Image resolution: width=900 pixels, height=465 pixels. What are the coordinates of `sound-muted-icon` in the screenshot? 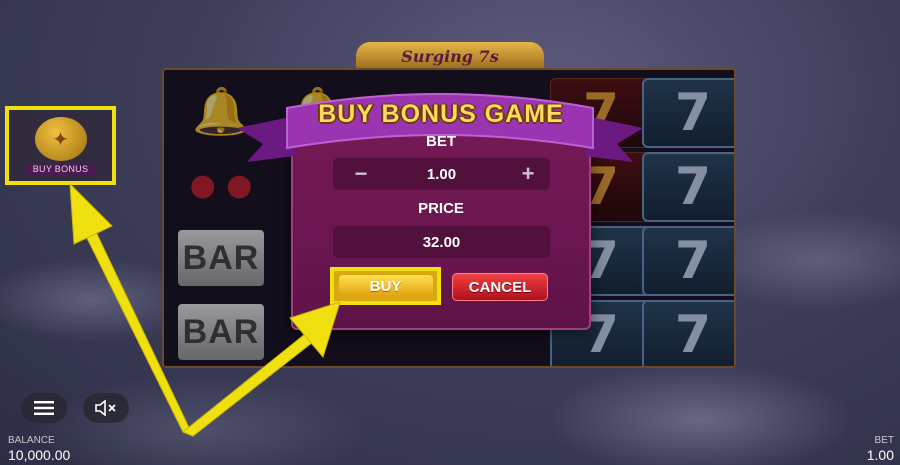 It's located at (105, 408).